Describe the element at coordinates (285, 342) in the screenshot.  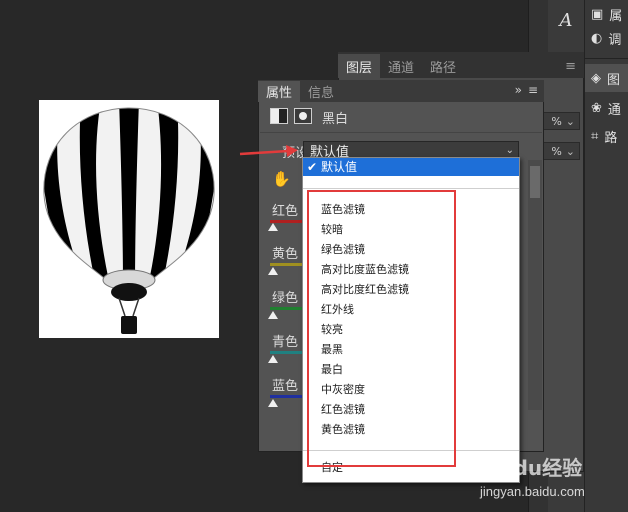
I see `slider-label-cyan: 青色` at that location.